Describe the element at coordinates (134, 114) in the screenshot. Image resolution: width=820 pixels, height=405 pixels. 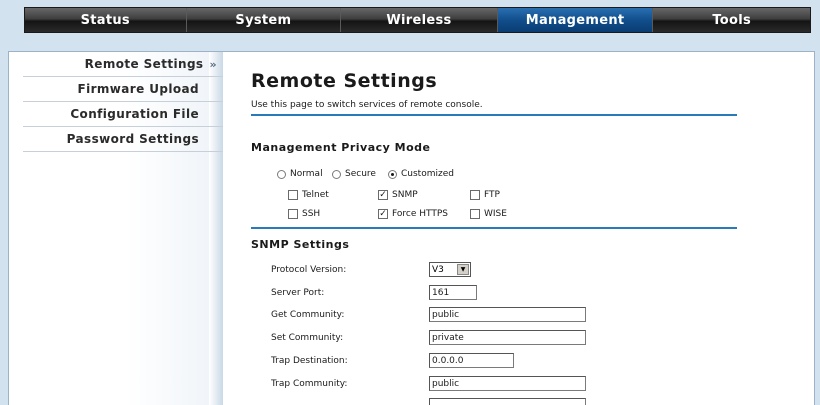
I see `sidebar-item-label: Configuration File` at that location.